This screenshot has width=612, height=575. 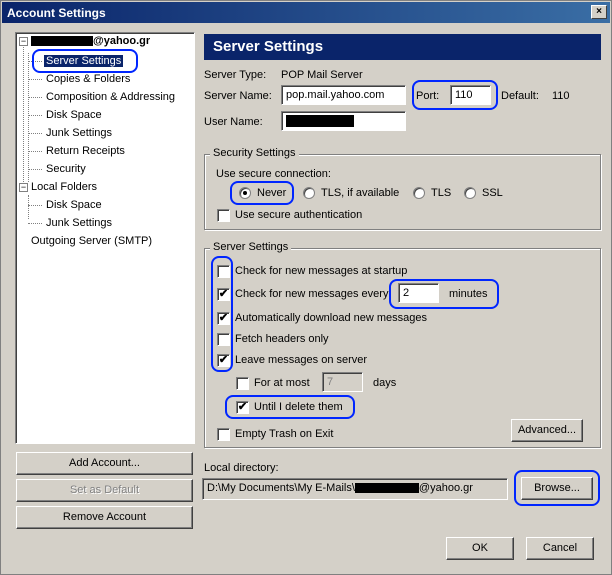 I want to click on server-type-label: Server Type:, so click(x=235, y=75).